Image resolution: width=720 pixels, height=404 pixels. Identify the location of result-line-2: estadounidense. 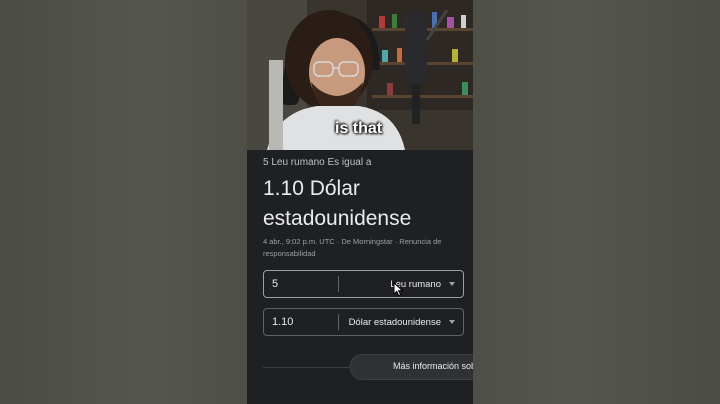
(337, 218).